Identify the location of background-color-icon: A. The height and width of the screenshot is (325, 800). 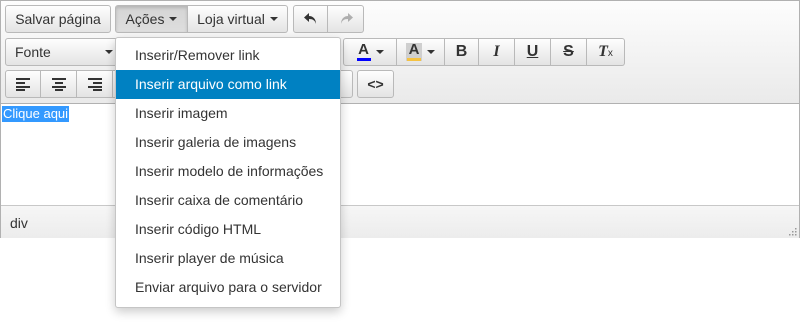
(414, 51).